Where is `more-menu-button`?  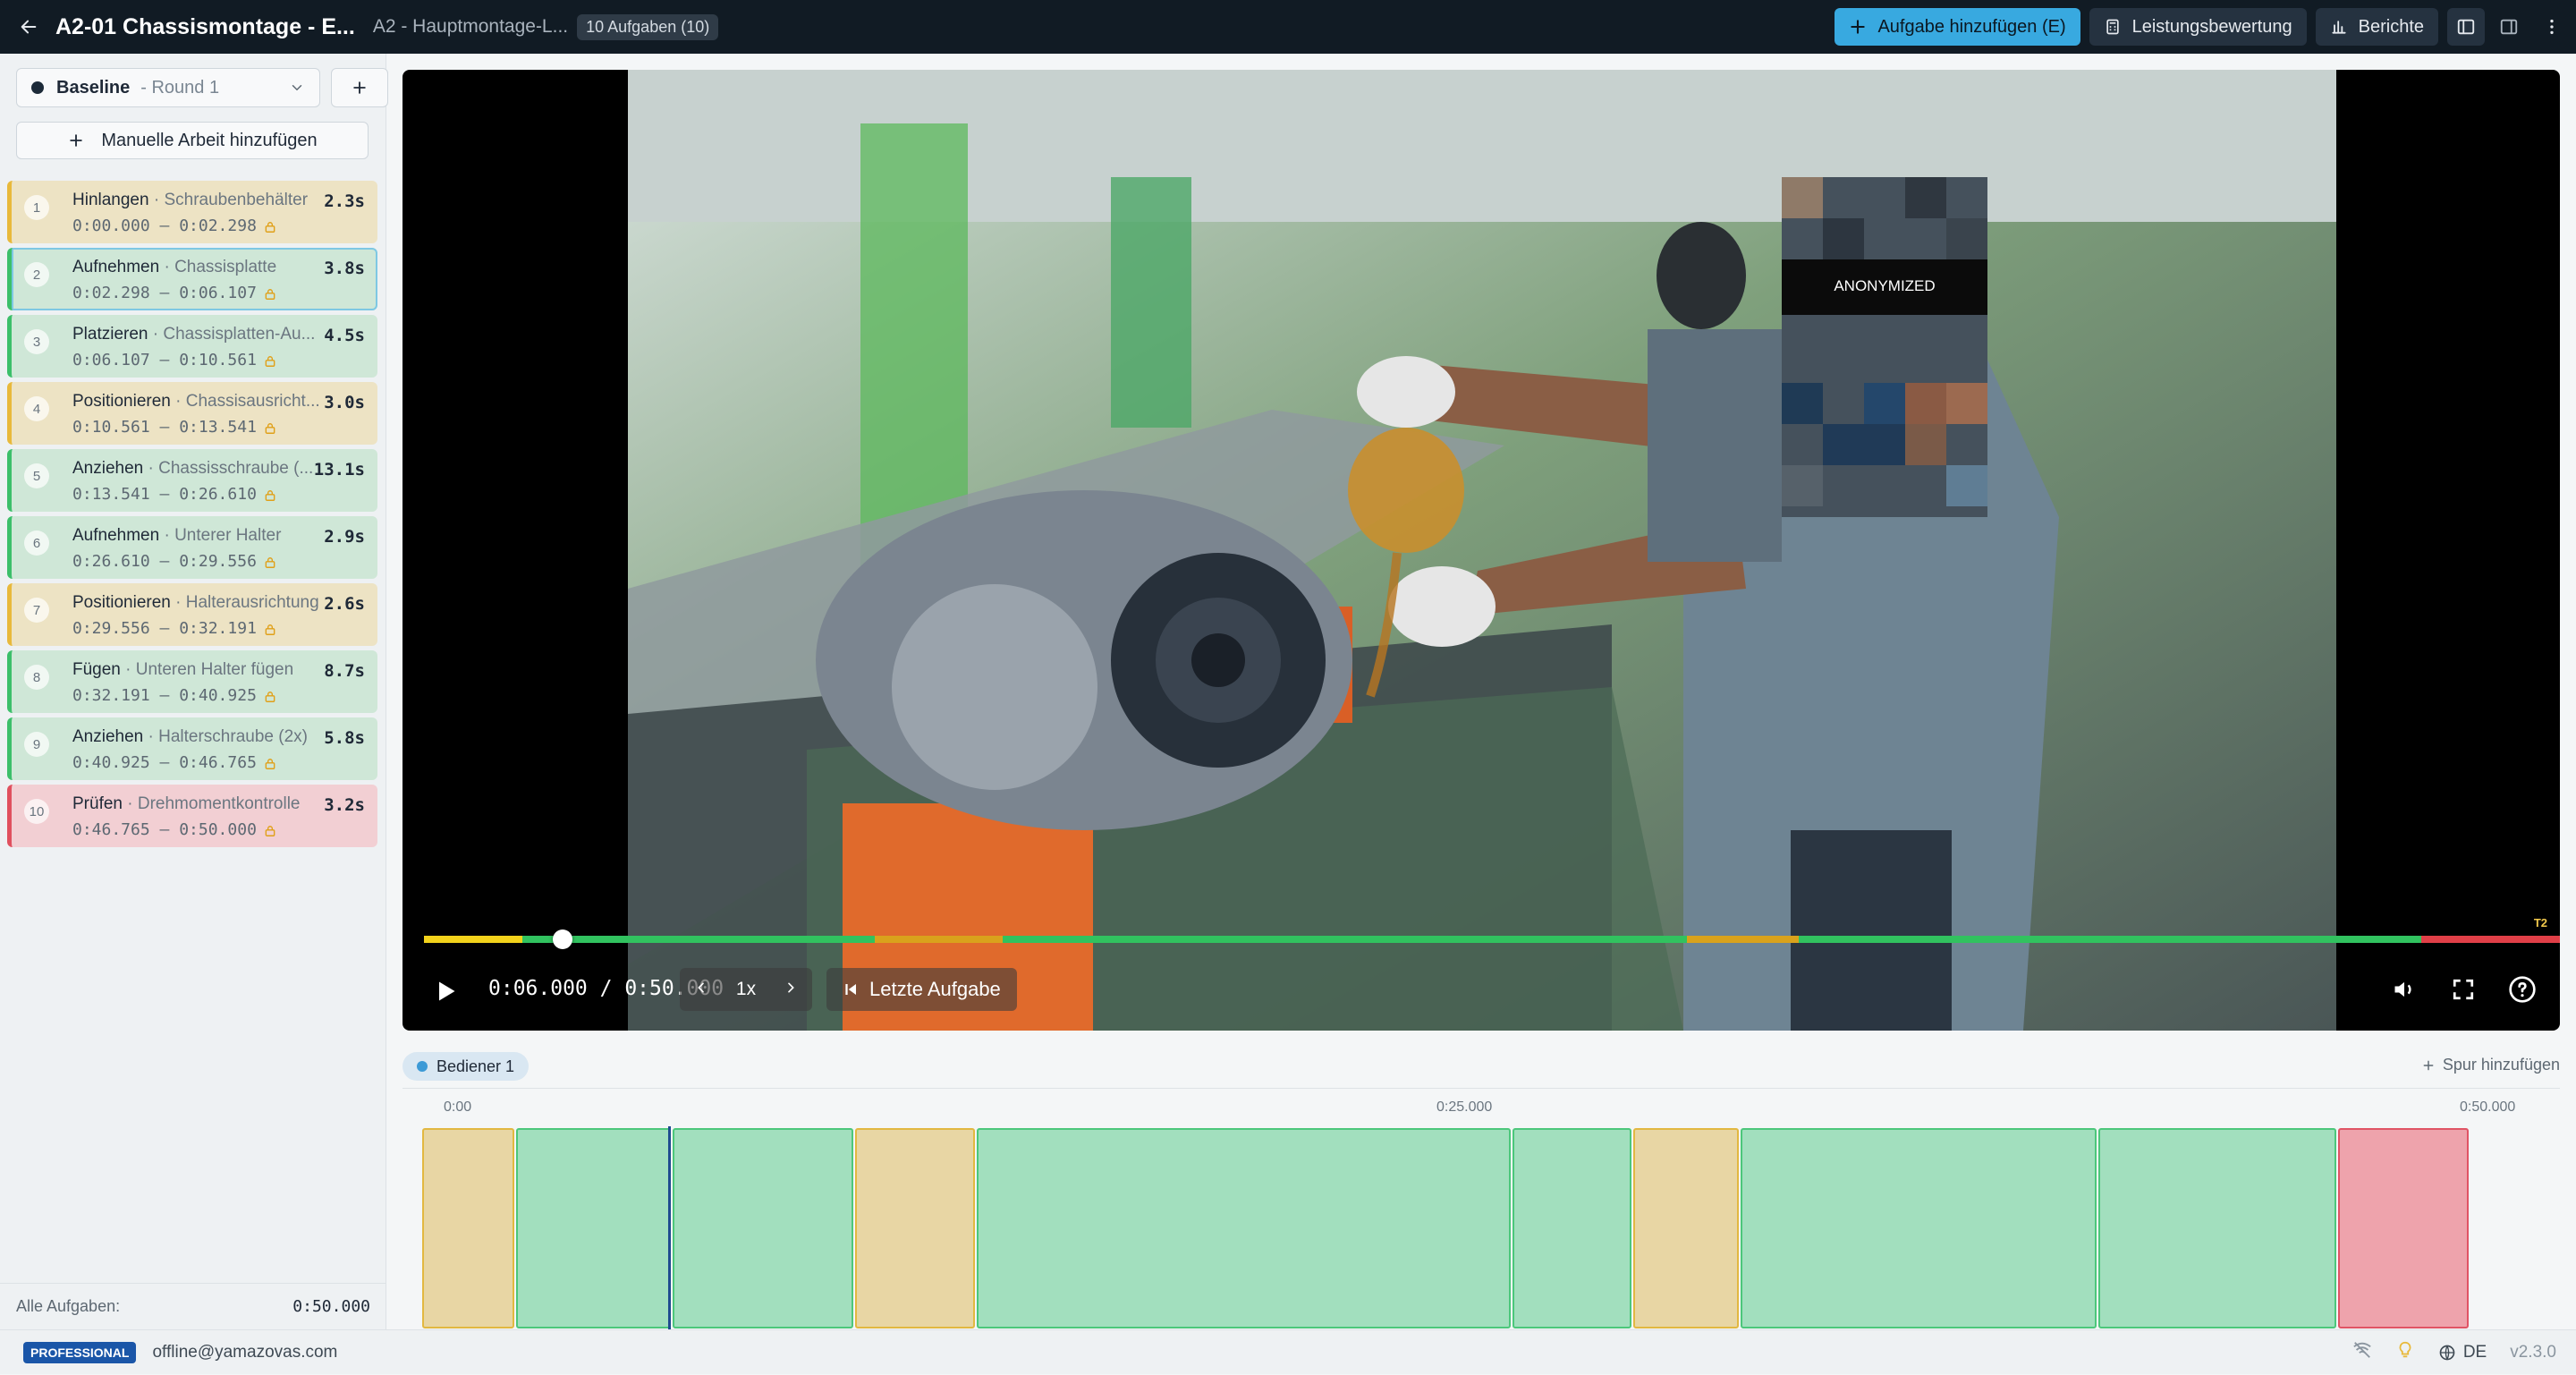 more-menu-button is located at coordinates (2552, 27).